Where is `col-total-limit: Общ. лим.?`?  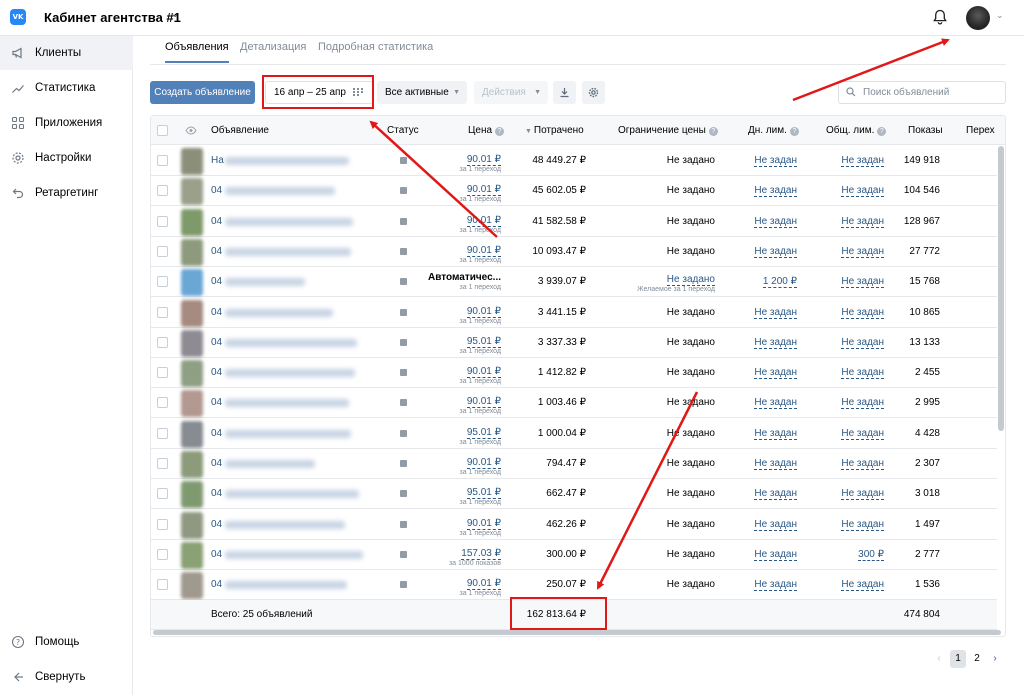 col-total-limit: Общ. лим.? is located at coordinates (856, 130).